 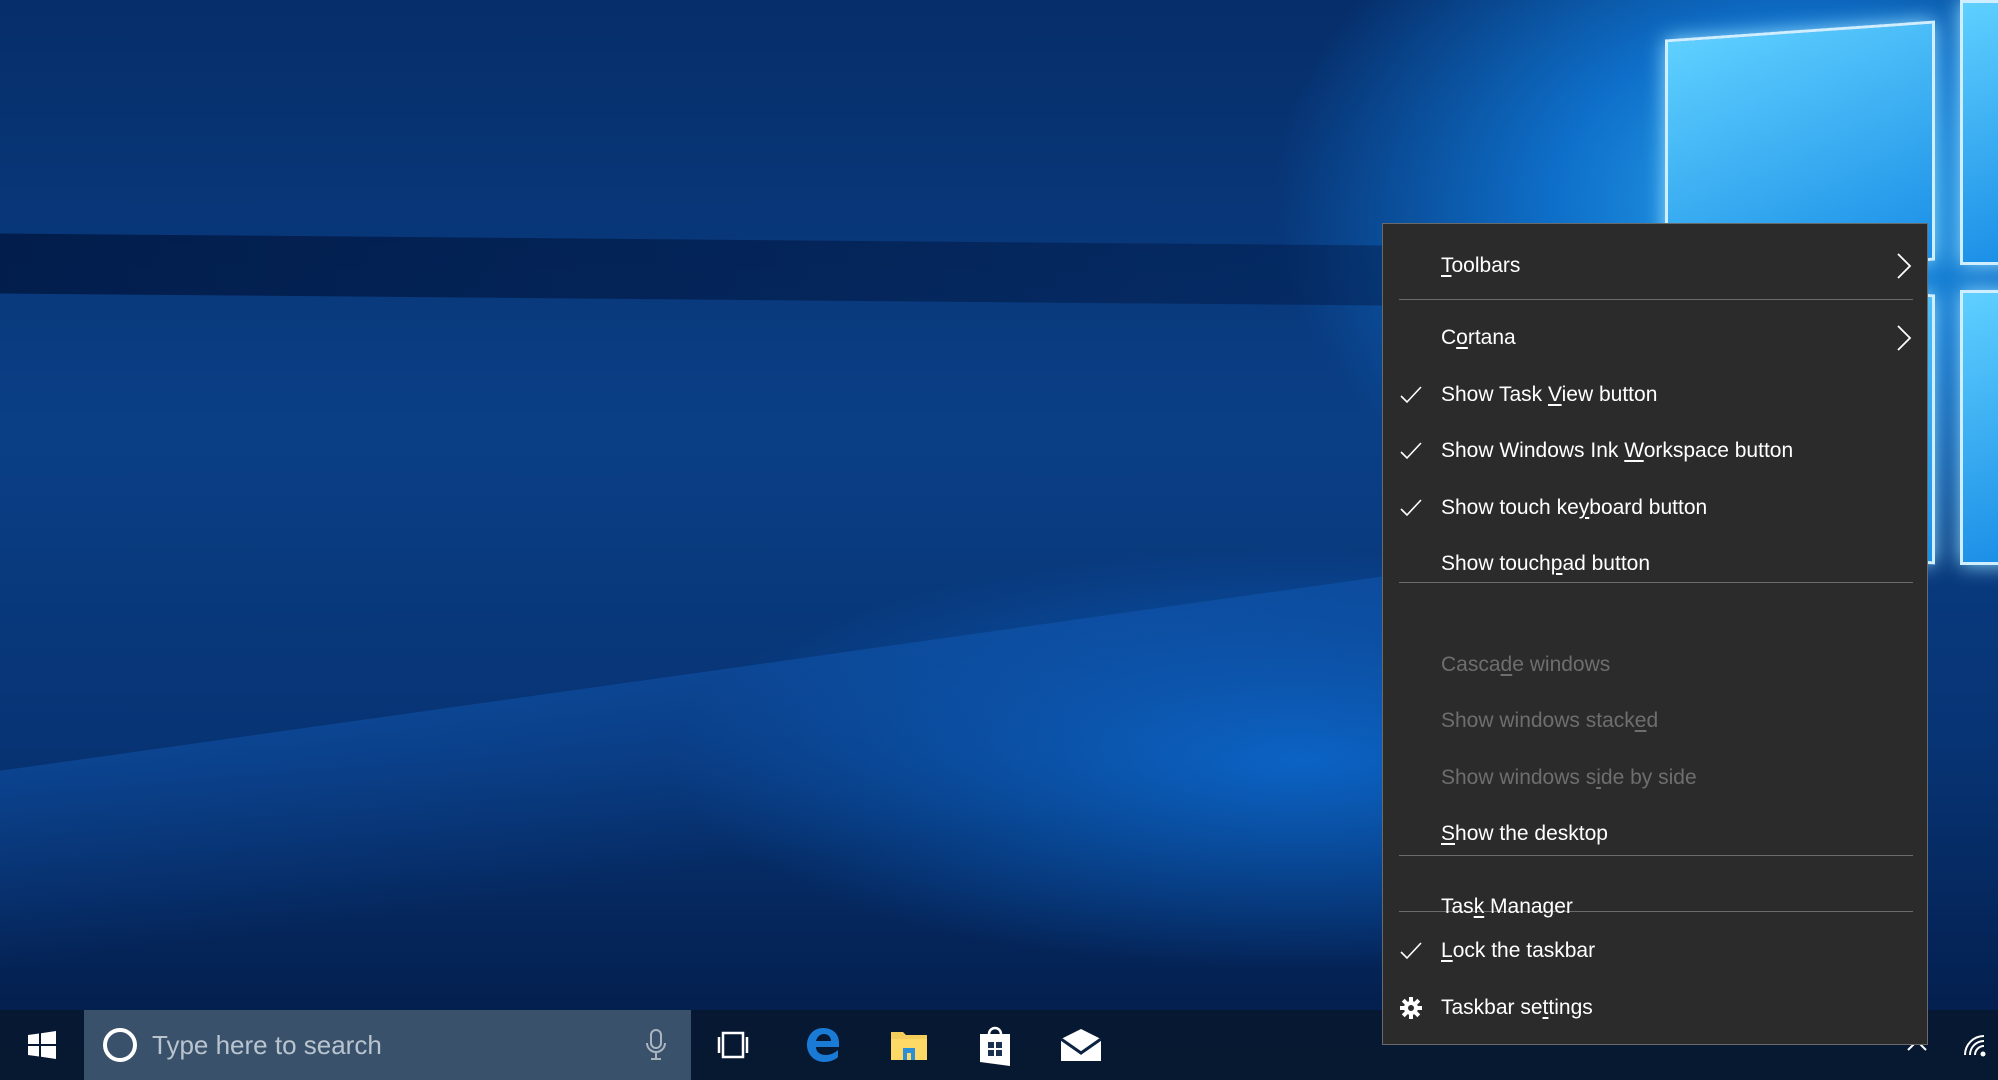 I want to click on edge-taskbar-button, so click(x=823, y=1045).